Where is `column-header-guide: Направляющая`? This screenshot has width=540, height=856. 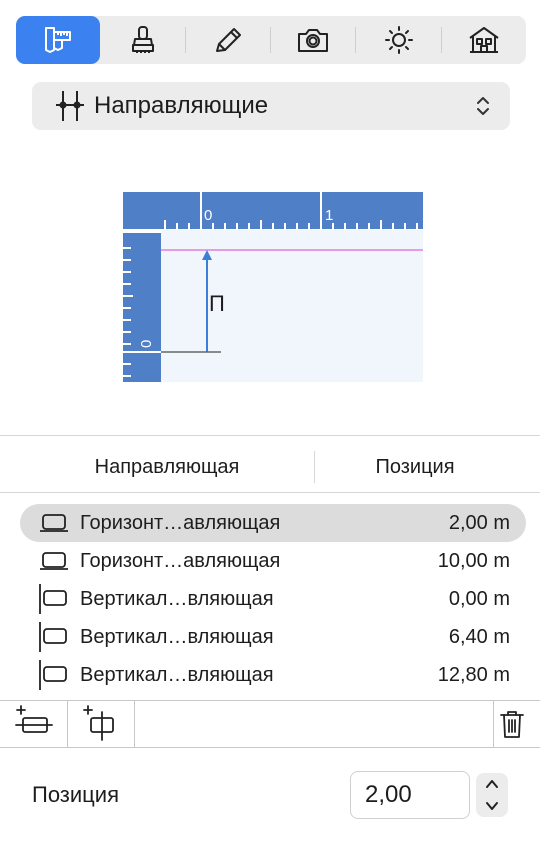 column-header-guide: Направляющая is located at coordinates (167, 467).